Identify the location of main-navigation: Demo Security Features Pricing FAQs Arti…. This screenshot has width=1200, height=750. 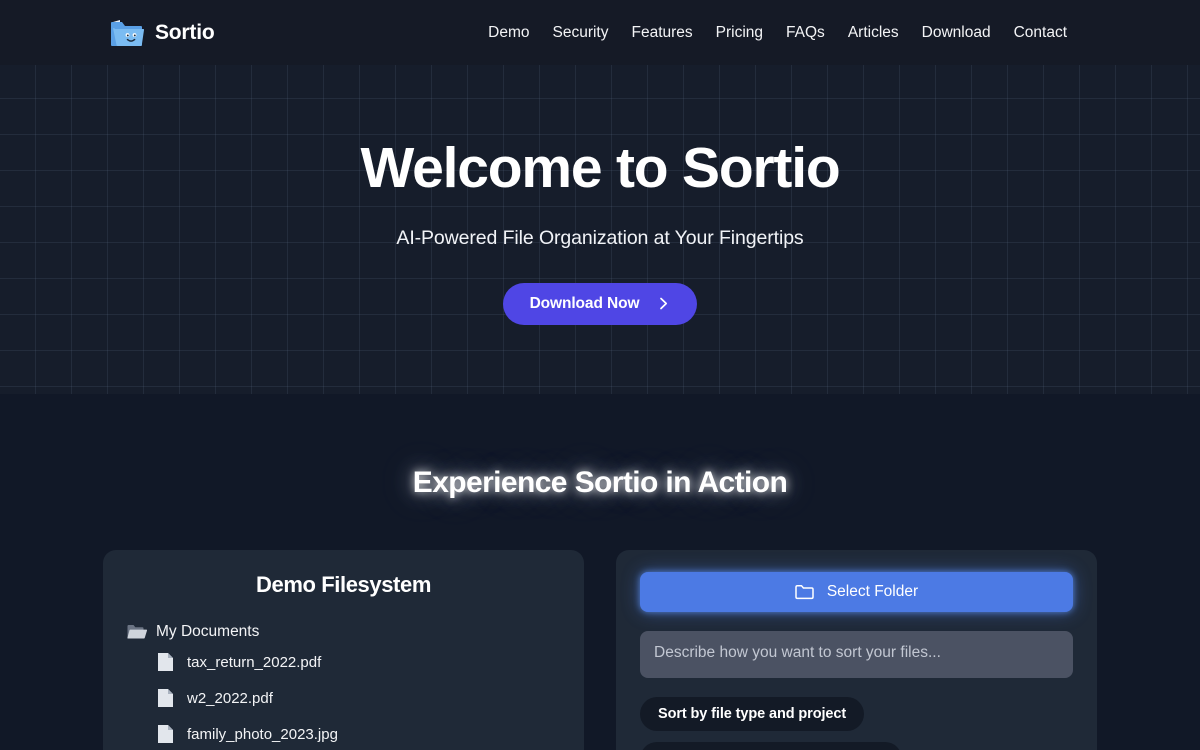
(829, 33).